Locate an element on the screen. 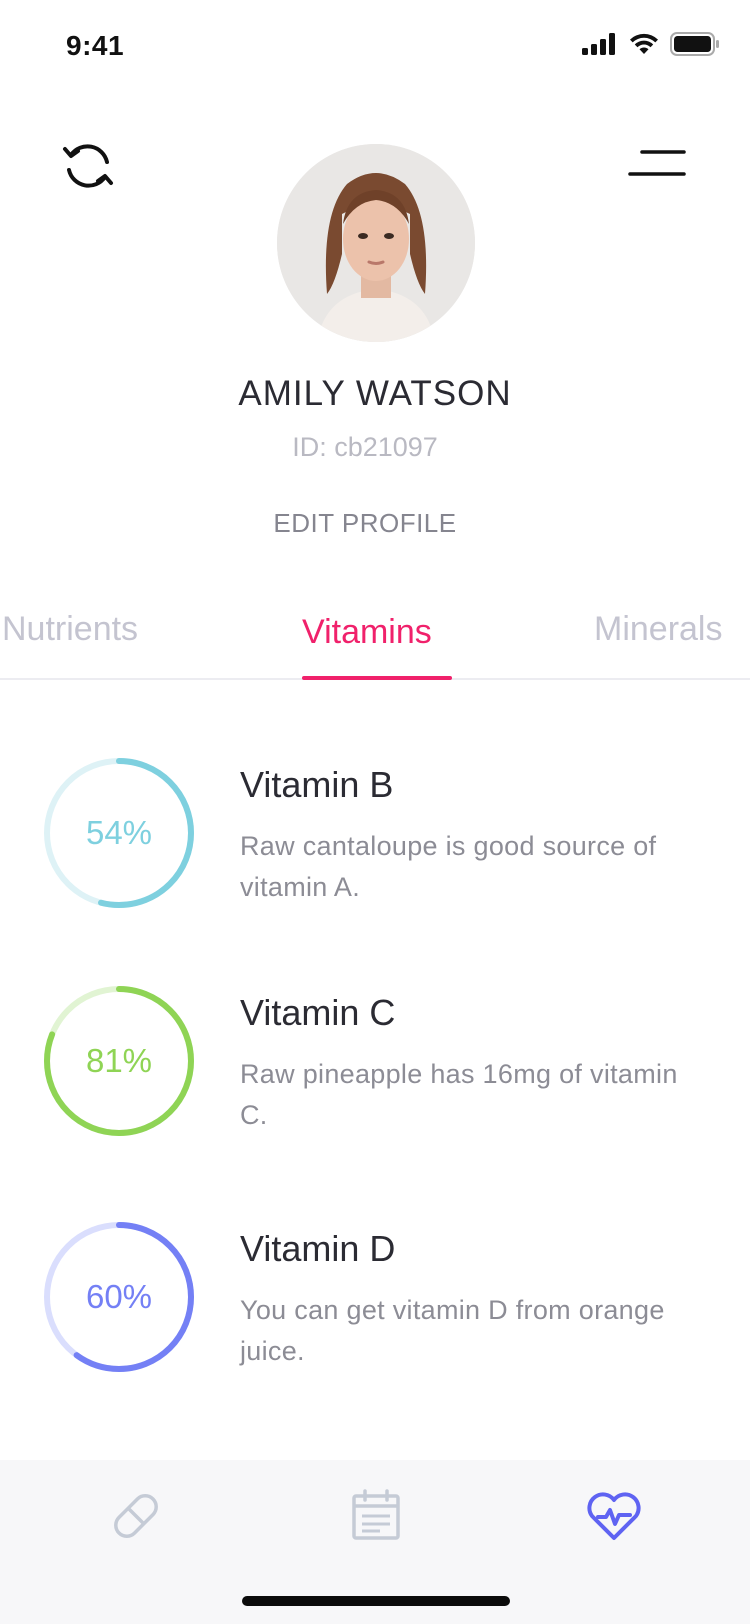 This screenshot has height=1624, width=750. nav-health-button is located at coordinates (614, 1516).